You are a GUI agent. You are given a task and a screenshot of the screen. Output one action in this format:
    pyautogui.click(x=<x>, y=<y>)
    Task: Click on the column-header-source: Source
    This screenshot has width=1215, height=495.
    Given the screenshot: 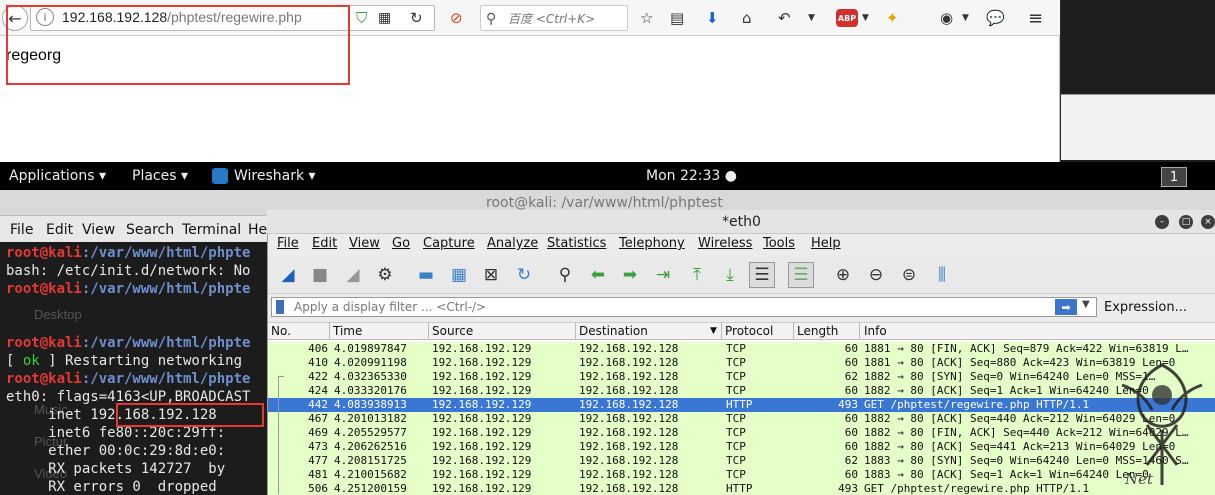 What is the action you would take?
    pyautogui.click(x=452, y=331)
    